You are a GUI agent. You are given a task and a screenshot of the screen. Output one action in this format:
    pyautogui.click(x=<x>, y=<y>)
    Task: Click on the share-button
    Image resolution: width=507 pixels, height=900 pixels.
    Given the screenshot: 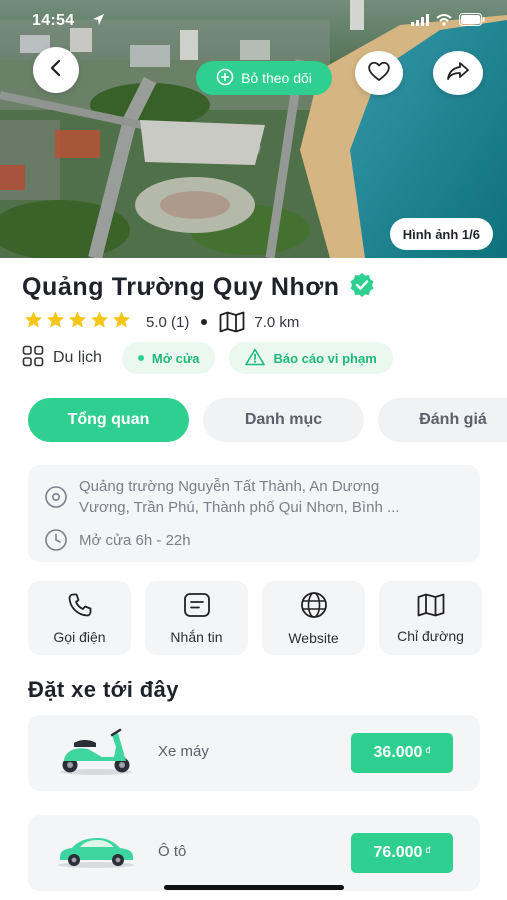 What is the action you would take?
    pyautogui.click(x=458, y=73)
    